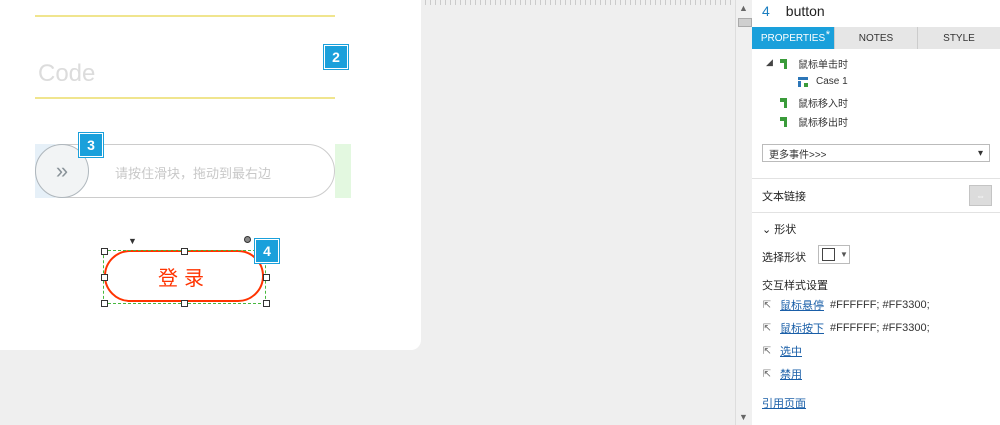  Describe the element at coordinates (823, 65) in the screenshot. I see `event-label: 鼠标单击时` at that location.